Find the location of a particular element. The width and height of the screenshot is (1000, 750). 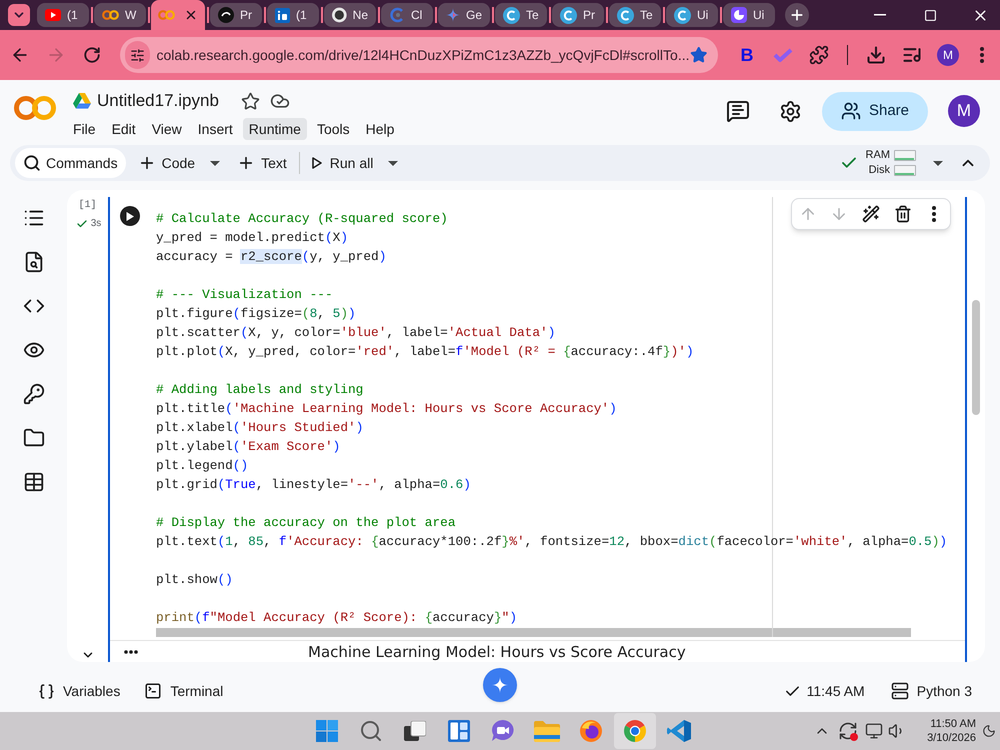

output-menu-icon is located at coordinates (131, 652).